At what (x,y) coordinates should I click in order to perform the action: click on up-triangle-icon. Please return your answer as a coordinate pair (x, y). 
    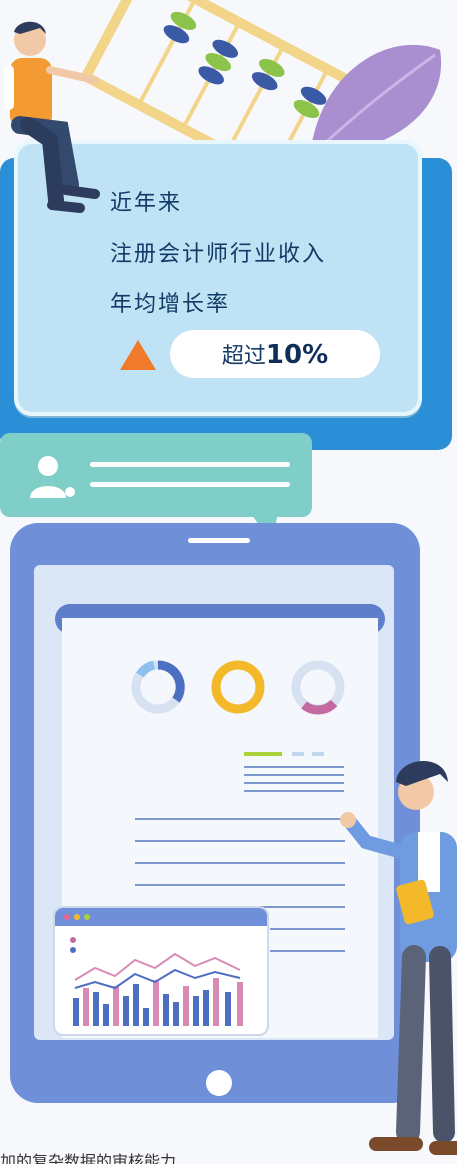
    Looking at the image, I should click on (138, 355).